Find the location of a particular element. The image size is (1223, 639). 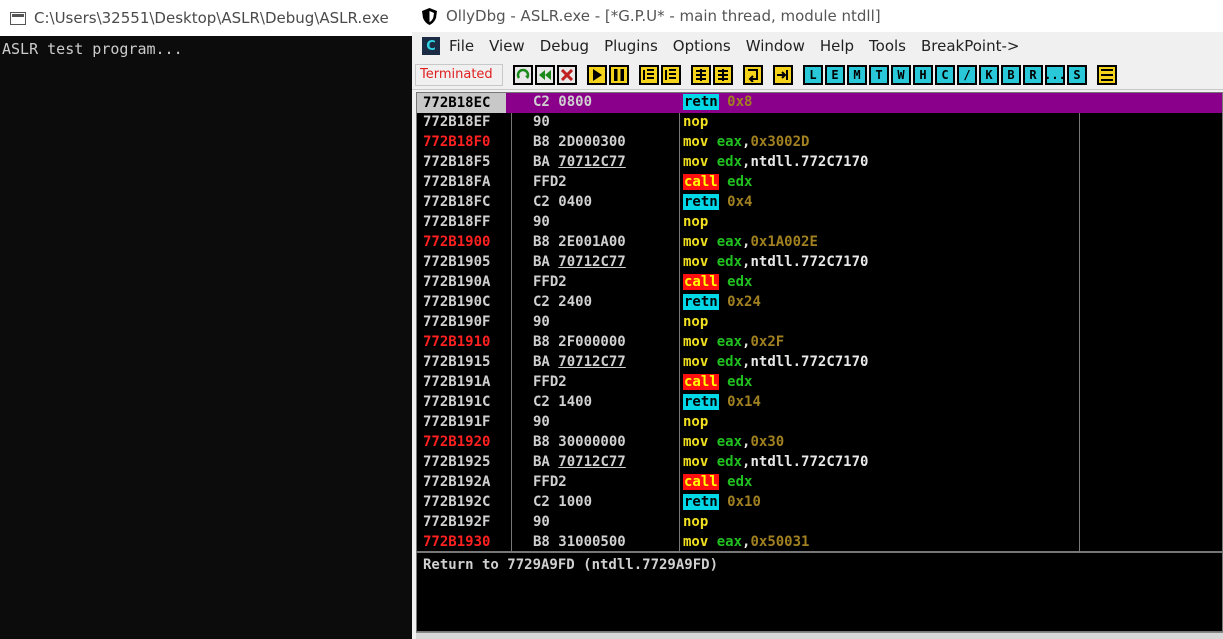

disasm-row: 772B18FA FFD2 call edx is located at coordinates (819, 183).